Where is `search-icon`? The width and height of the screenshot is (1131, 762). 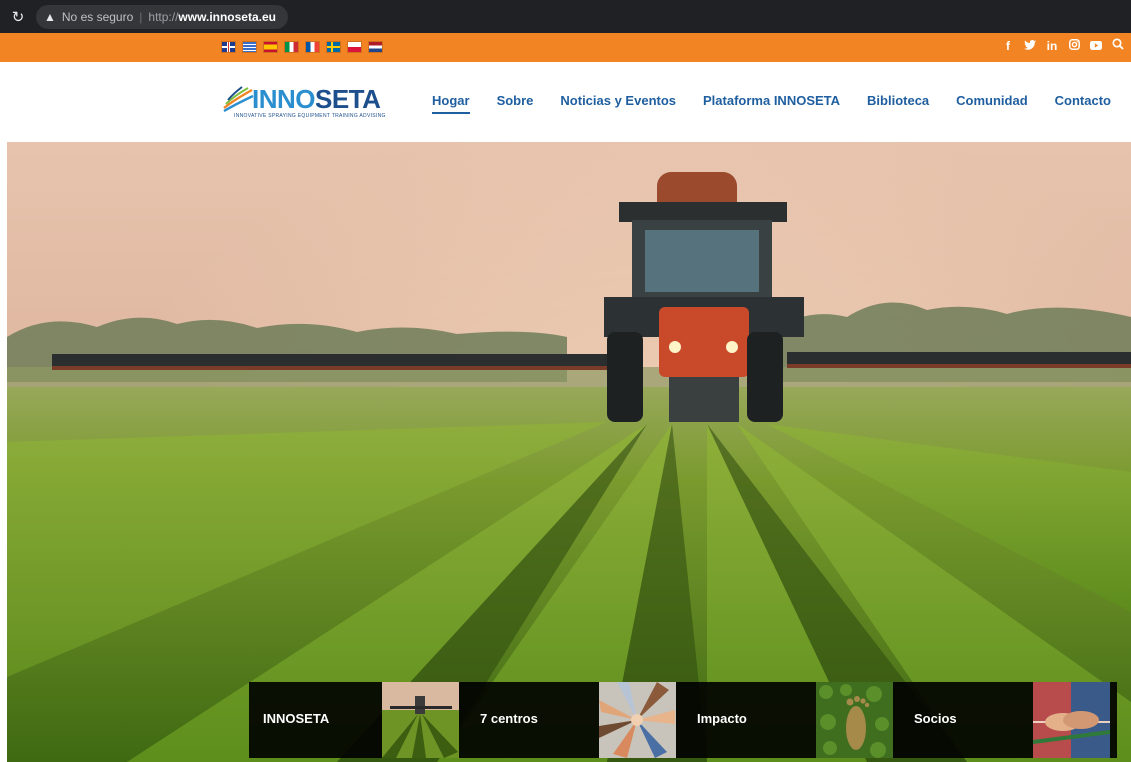 search-icon is located at coordinates (1118, 45).